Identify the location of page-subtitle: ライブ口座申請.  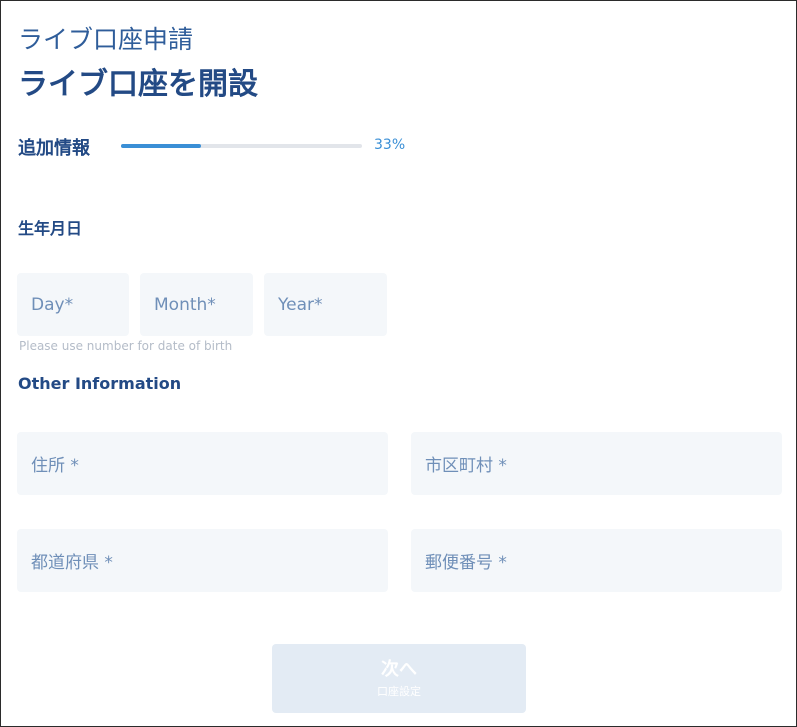
(106, 39).